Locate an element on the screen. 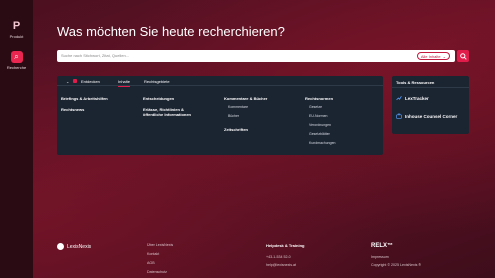 The width and height of the screenshot is (495, 278). rail-item-produkt: P Produkt is located at coordinates (16, 29).